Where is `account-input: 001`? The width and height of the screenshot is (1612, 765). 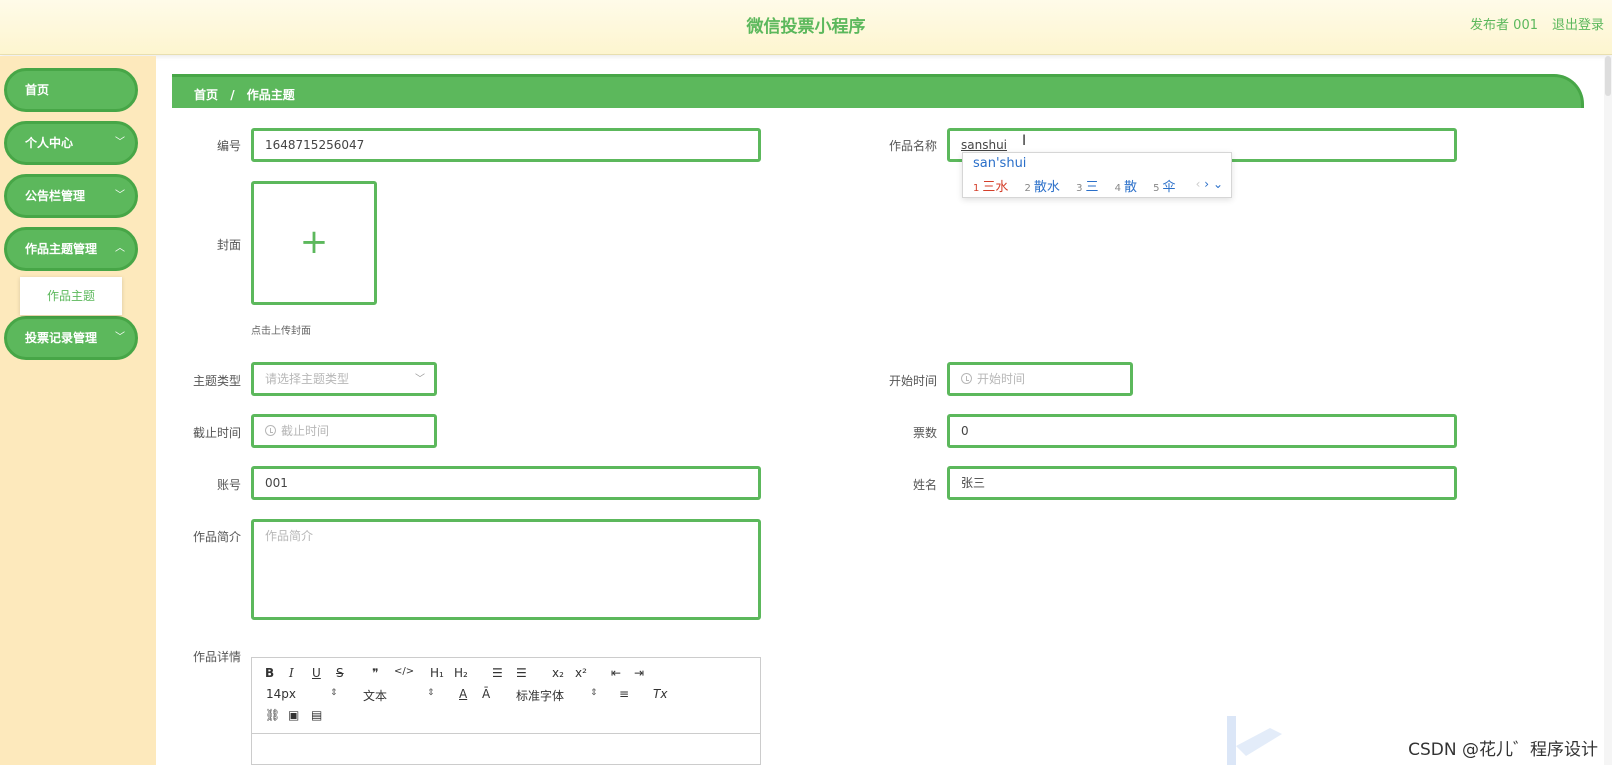
account-input: 001 is located at coordinates (506, 483).